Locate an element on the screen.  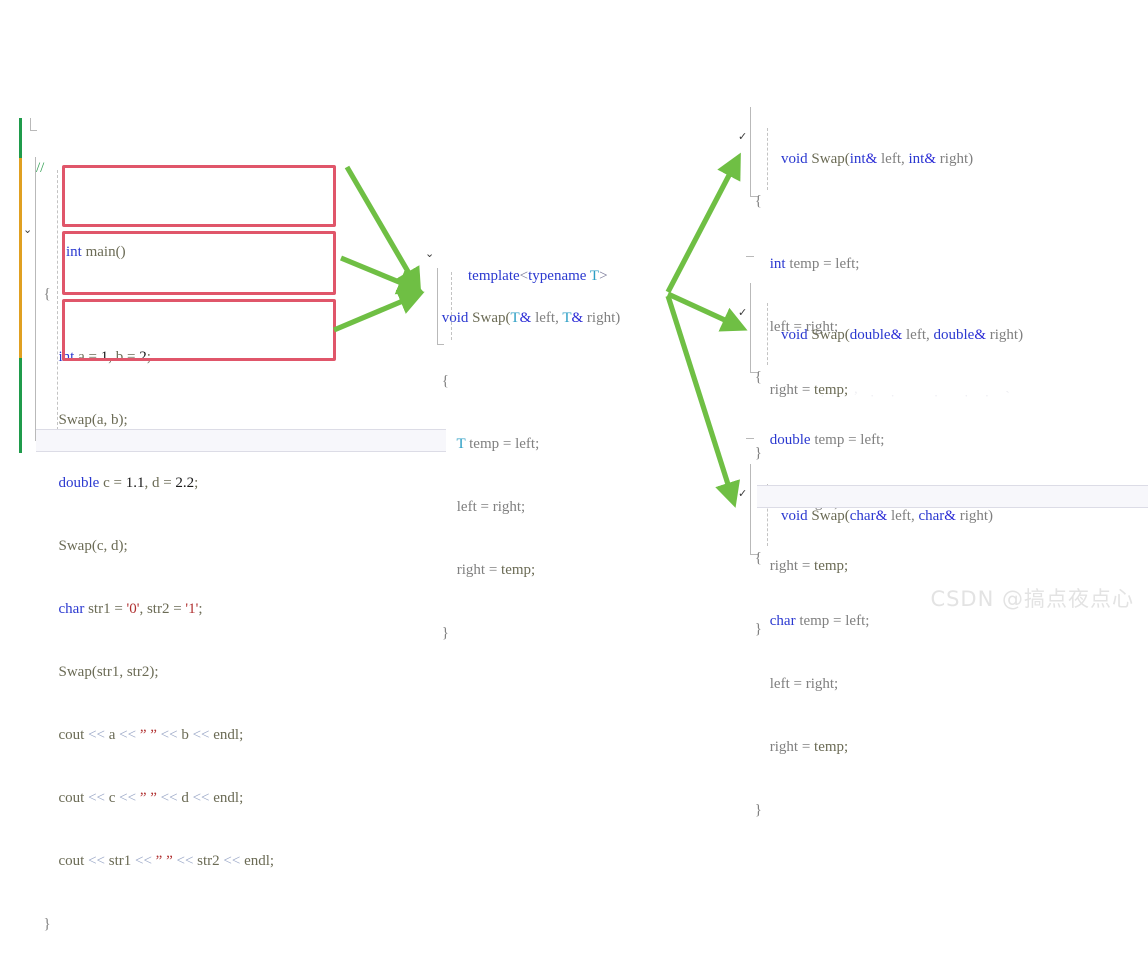
line-swap-char: Swap(str1, str2); is located at coordinates (108, 672).